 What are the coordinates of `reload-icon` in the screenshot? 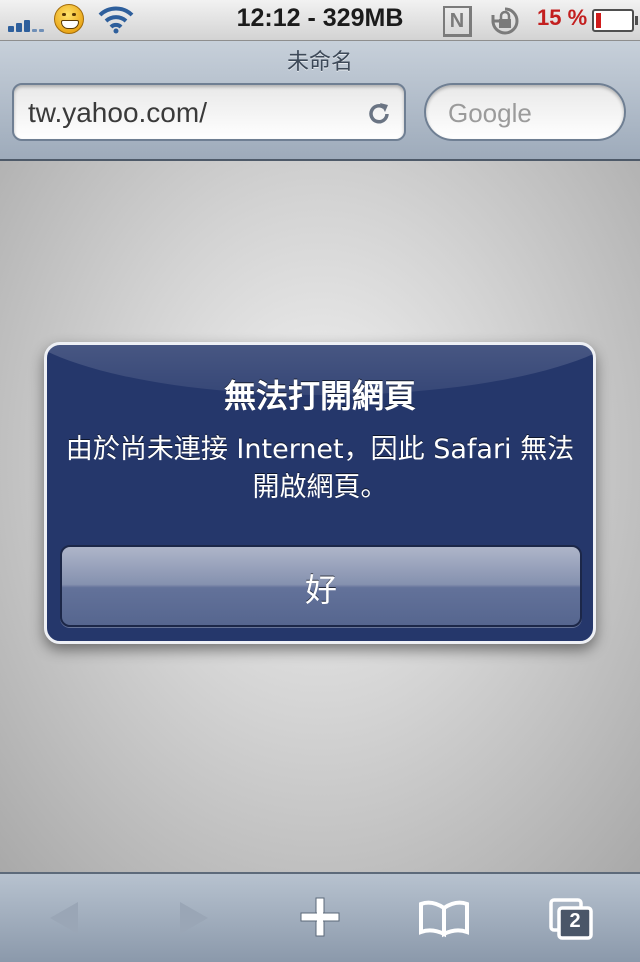 It's located at (379, 114).